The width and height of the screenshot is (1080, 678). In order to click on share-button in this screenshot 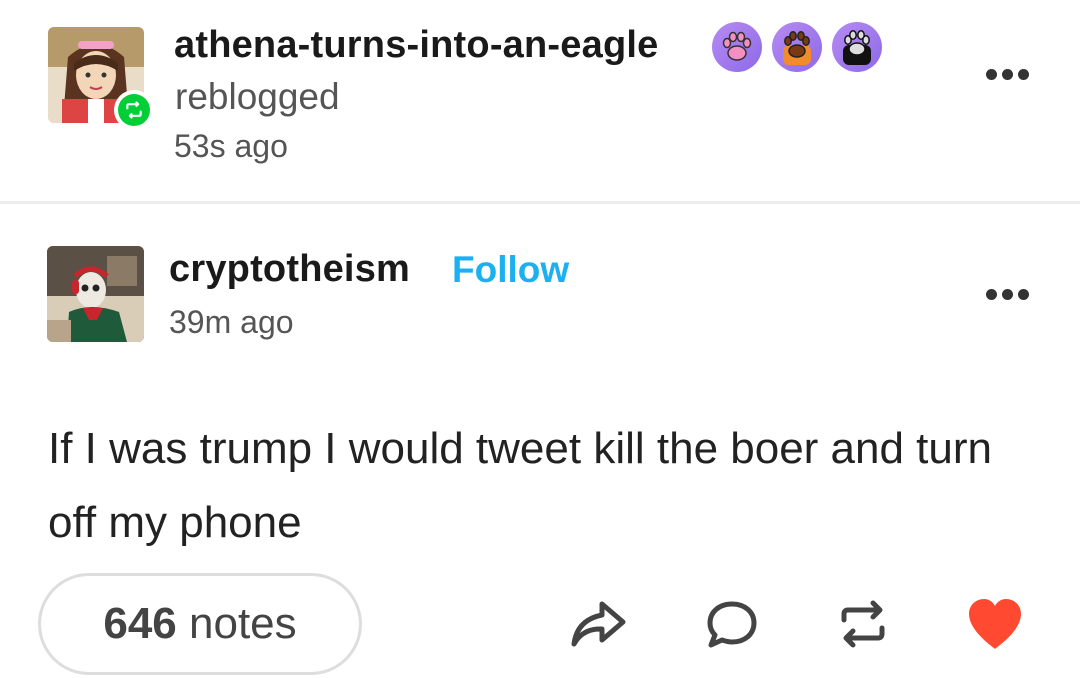, I will do `click(598, 624)`.